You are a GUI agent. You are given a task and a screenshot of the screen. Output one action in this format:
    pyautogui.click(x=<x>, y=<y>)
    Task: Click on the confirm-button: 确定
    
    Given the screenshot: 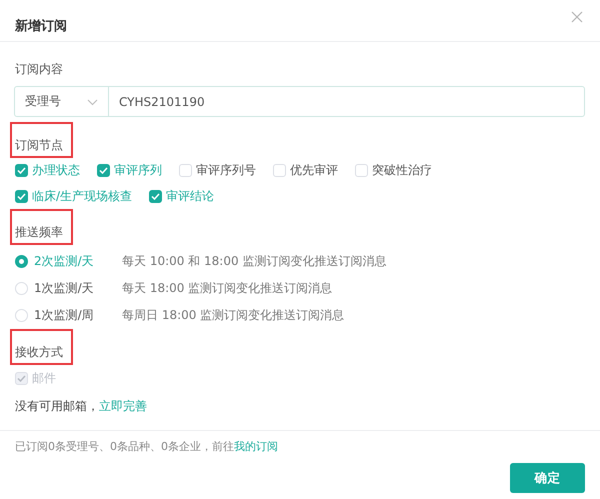 What is the action you would take?
    pyautogui.click(x=547, y=478)
    